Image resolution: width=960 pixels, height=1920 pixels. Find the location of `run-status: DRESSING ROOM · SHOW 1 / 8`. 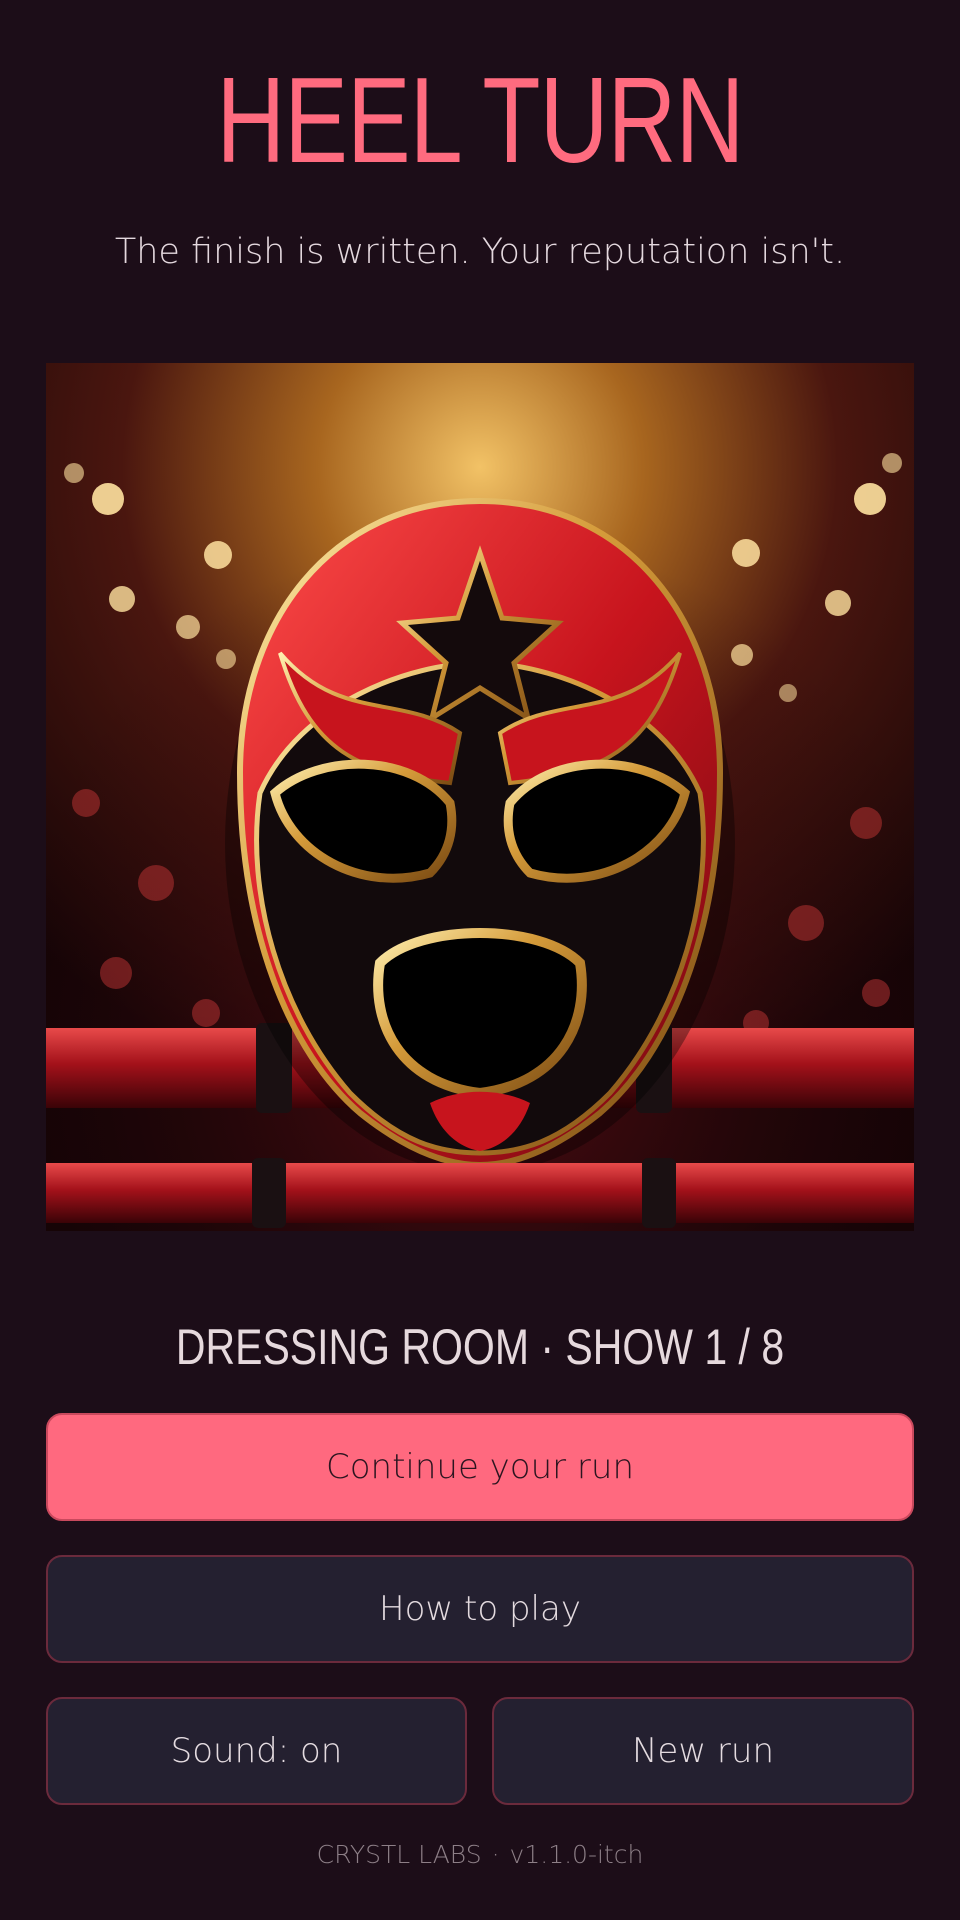

run-status: DRESSING ROOM · SHOW 1 / 8 is located at coordinates (480, 1347).